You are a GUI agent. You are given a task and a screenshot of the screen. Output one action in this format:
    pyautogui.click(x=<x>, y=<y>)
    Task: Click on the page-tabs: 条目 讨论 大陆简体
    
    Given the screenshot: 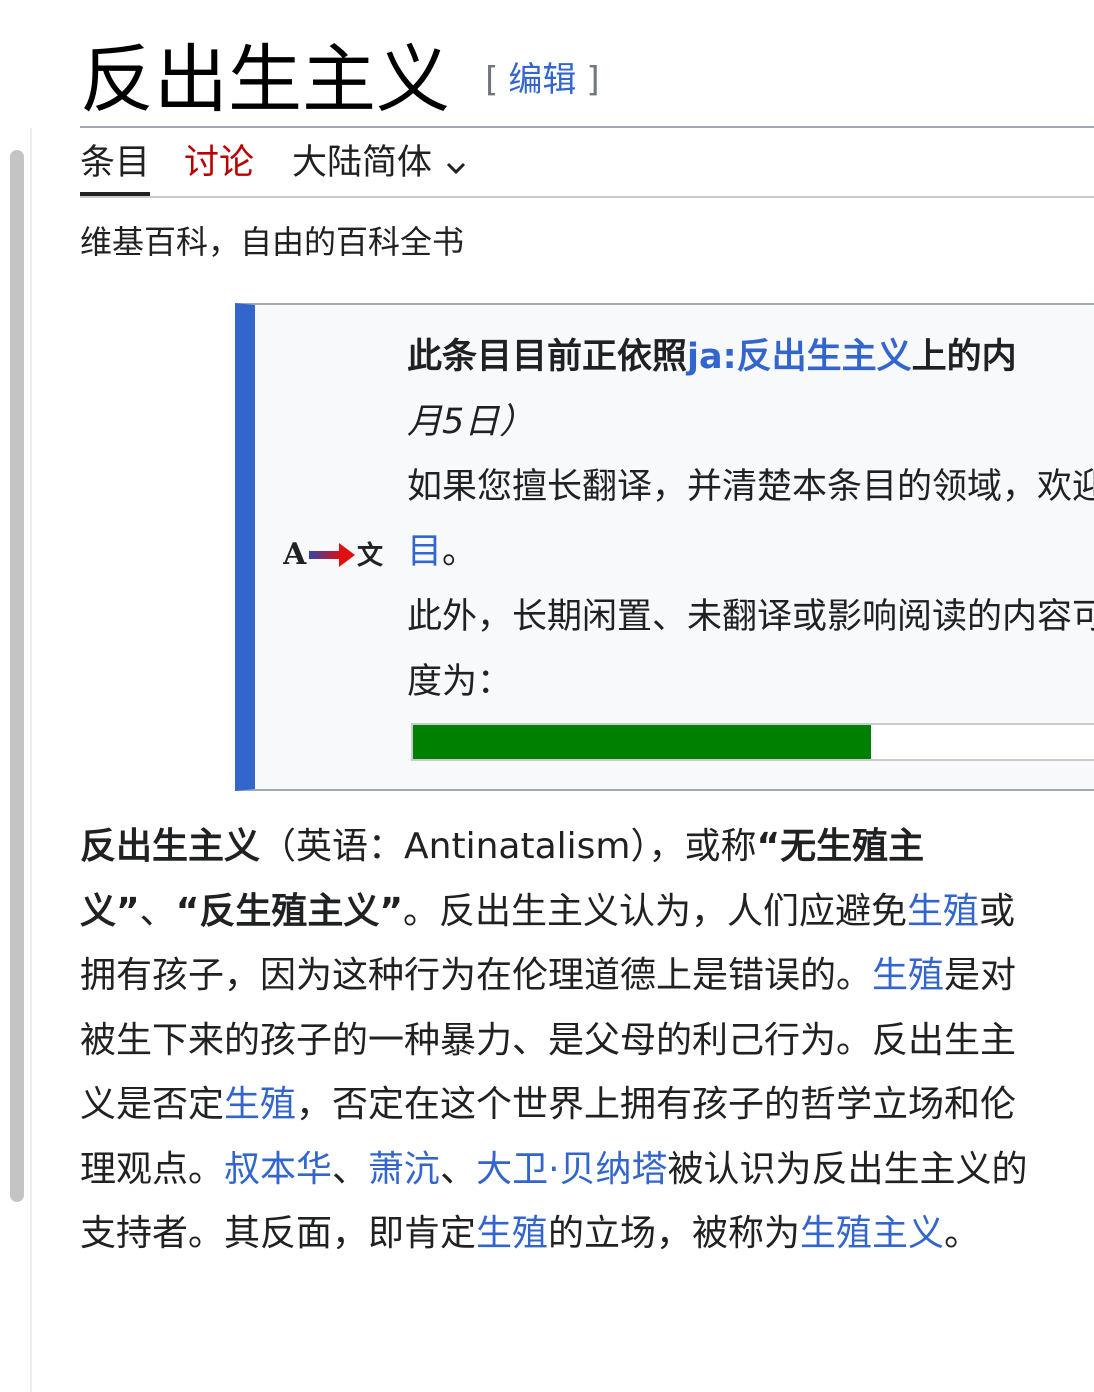 What is the action you would take?
    pyautogui.click(x=587, y=167)
    